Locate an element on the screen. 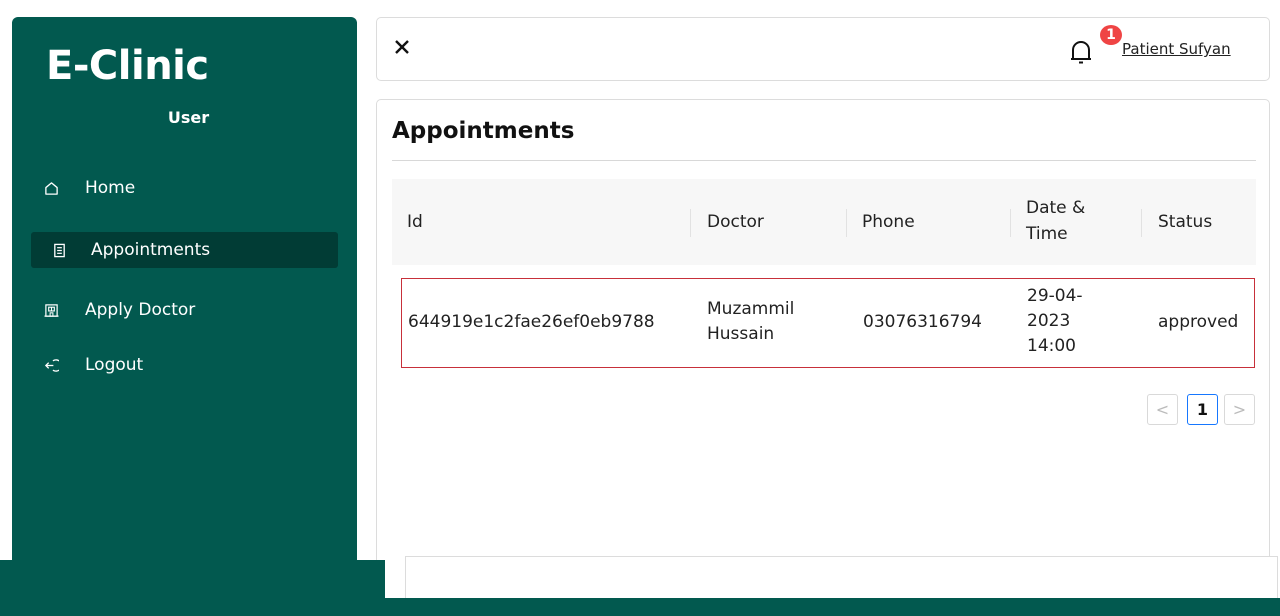 Image resolution: width=1280 pixels, height=616 pixels. sidebar-item-apply-doctor: Apply Doctor is located at coordinates (184, 310).